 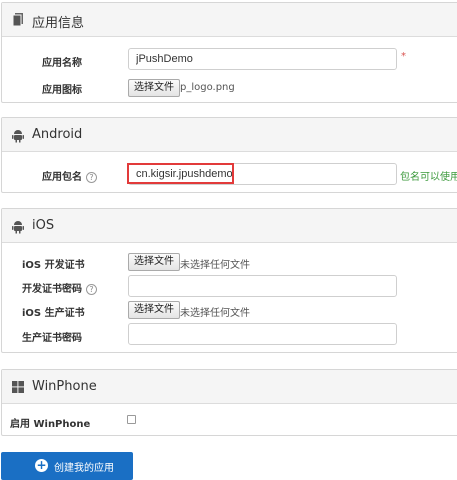 What do you see at coordinates (262, 334) in the screenshot?
I see `ios-prod-password-input` at bounding box center [262, 334].